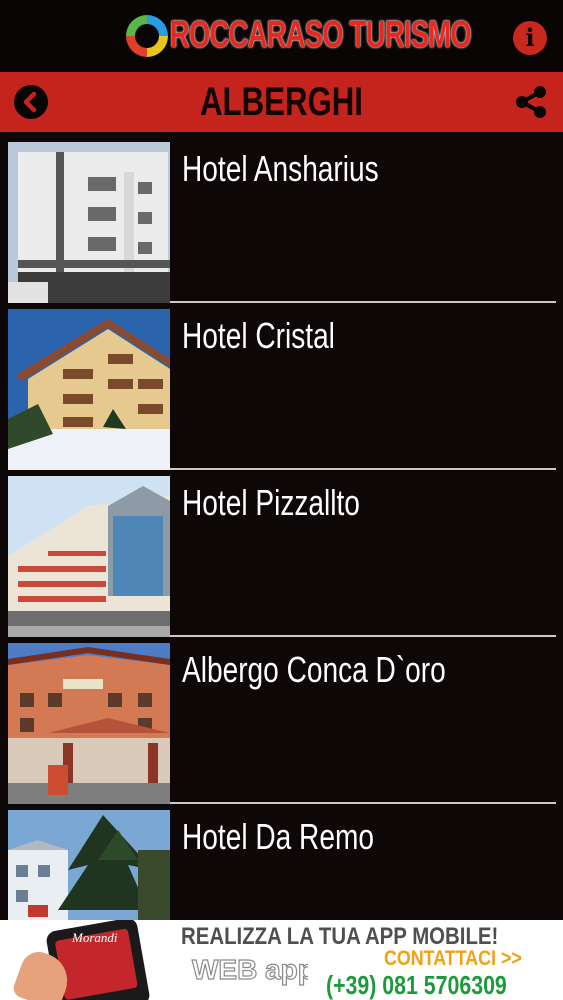 Image resolution: width=563 pixels, height=1000 pixels. Describe the element at coordinates (314, 669) in the screenshot. I see `hotel-name: Albergo Conca D`oro` at that location.